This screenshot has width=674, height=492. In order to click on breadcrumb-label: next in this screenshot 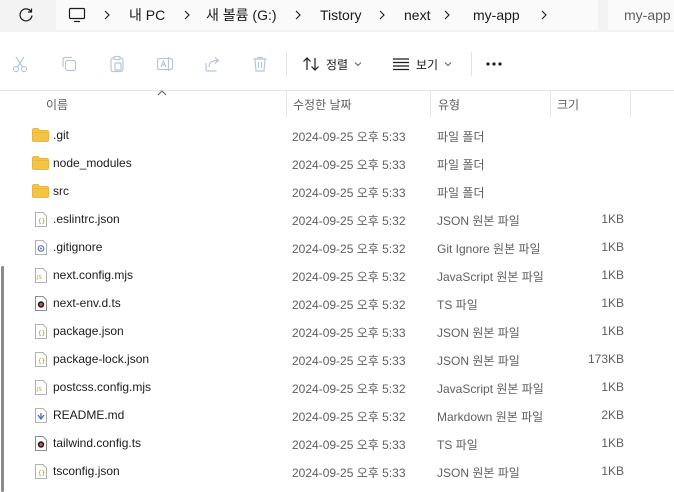, I will do `click(417, 15)`.